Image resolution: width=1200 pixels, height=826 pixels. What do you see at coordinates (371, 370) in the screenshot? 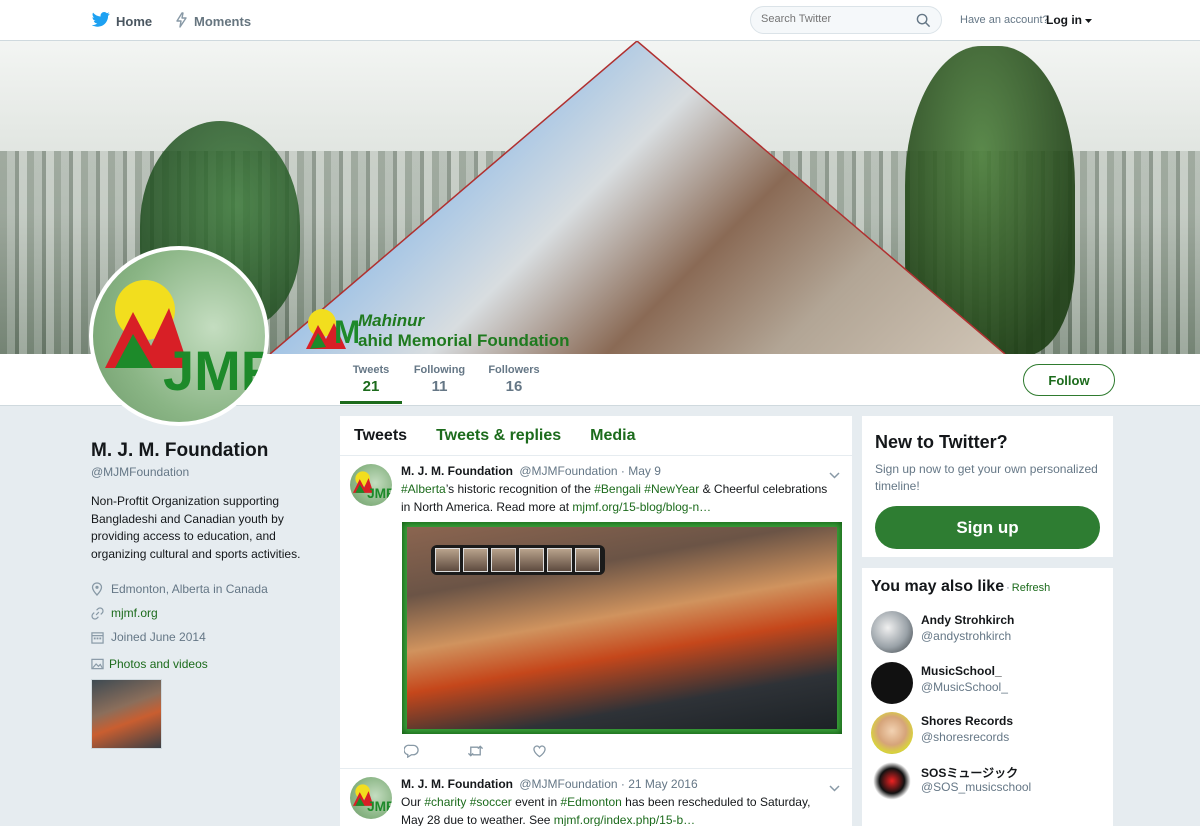
I see `stat-tweets-label: Tweets` at bounding box center [371, 370].